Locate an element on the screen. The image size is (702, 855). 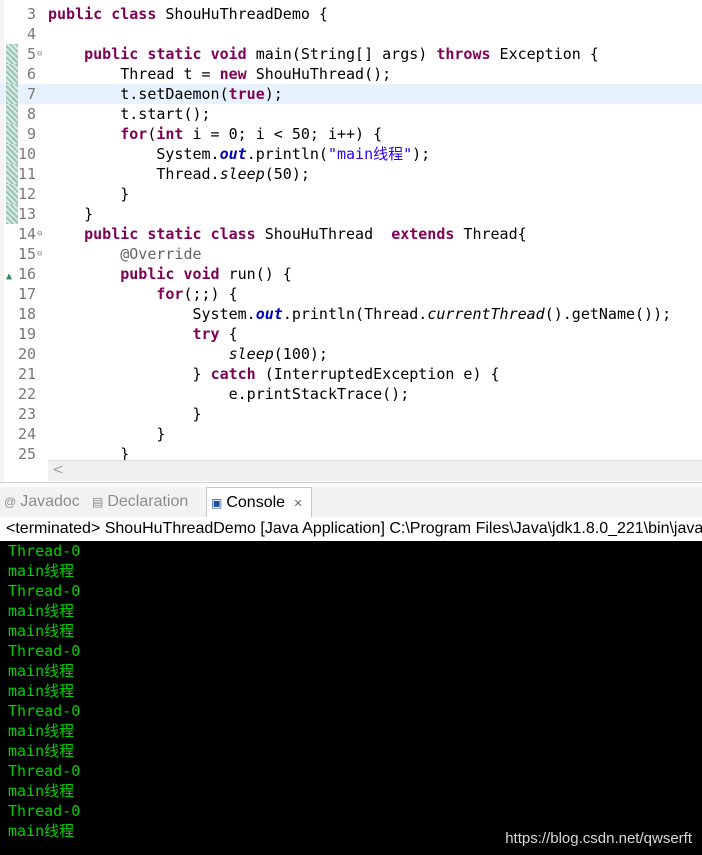
javadoc-at-icon: @ is located at coordinates (10, 502).